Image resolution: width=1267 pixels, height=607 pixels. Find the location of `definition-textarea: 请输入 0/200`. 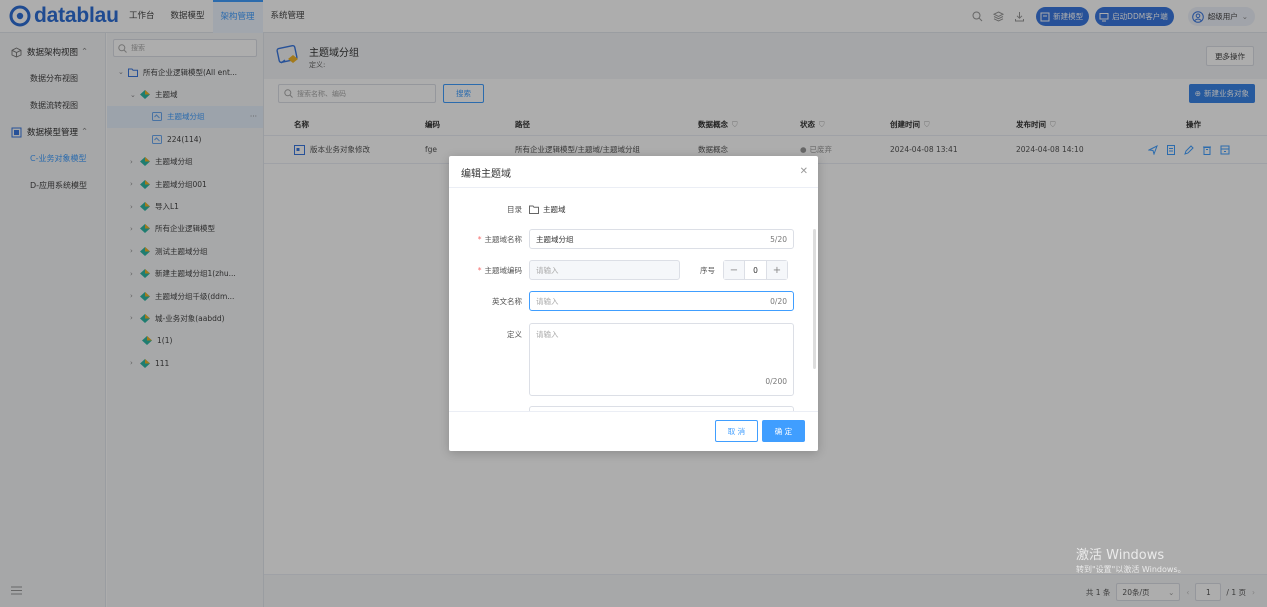

definition-textarea: 请输入 0/200 is located at coordinates (661, 359).